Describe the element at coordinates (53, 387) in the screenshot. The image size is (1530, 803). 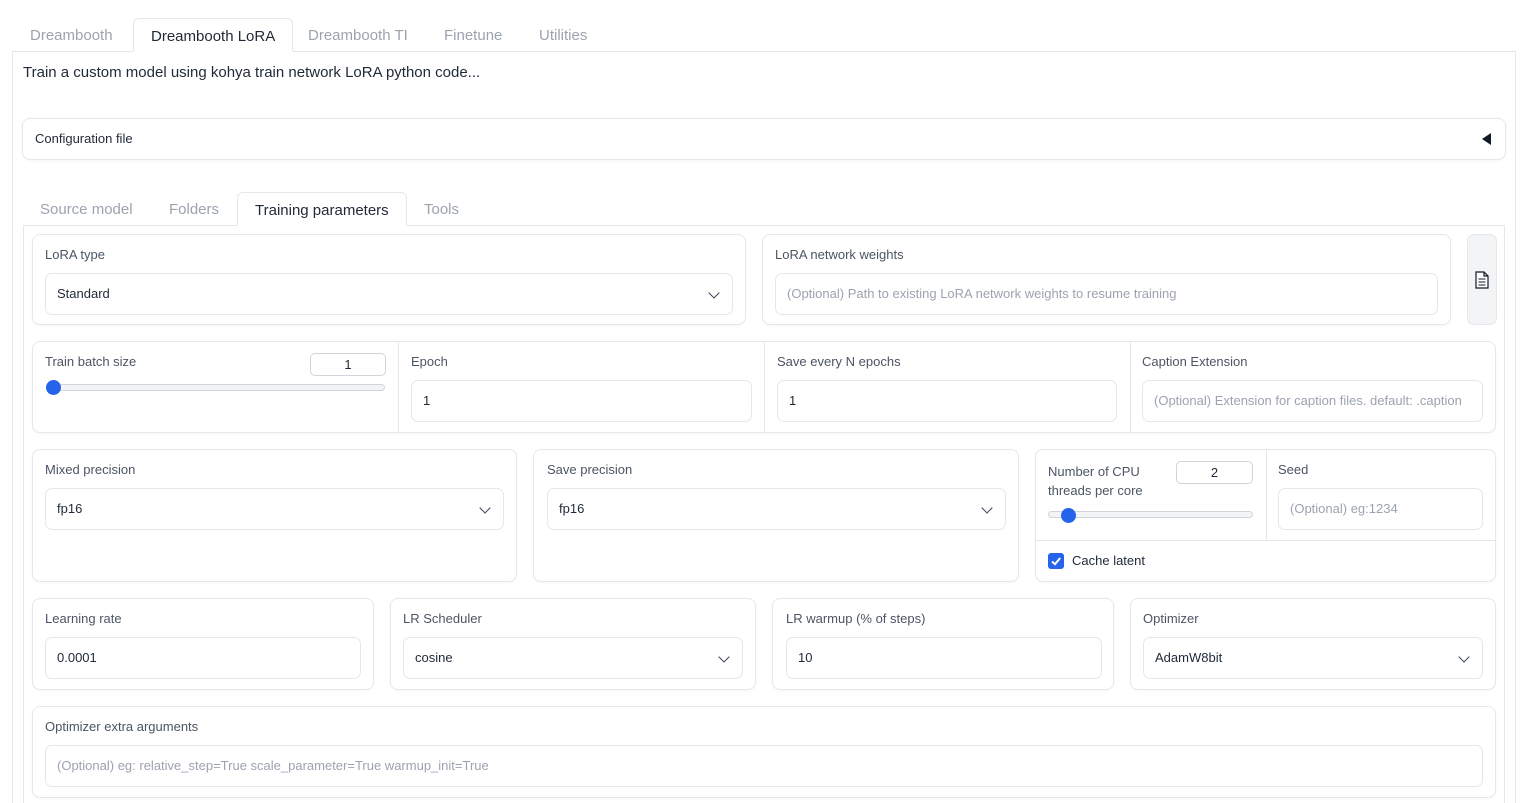
I see `train-batch-size-slider-handle` at that location.